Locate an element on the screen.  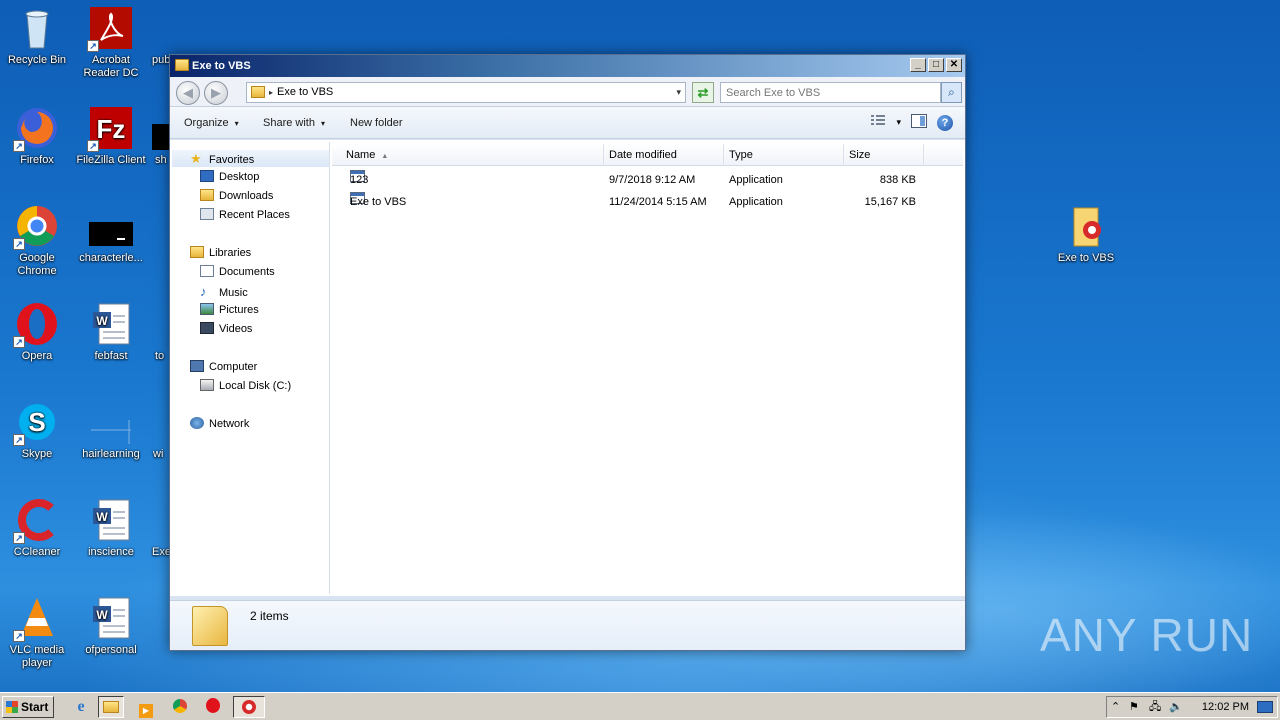
desktop-icon-label: Google Chrome is located at coordinates (37, 264).